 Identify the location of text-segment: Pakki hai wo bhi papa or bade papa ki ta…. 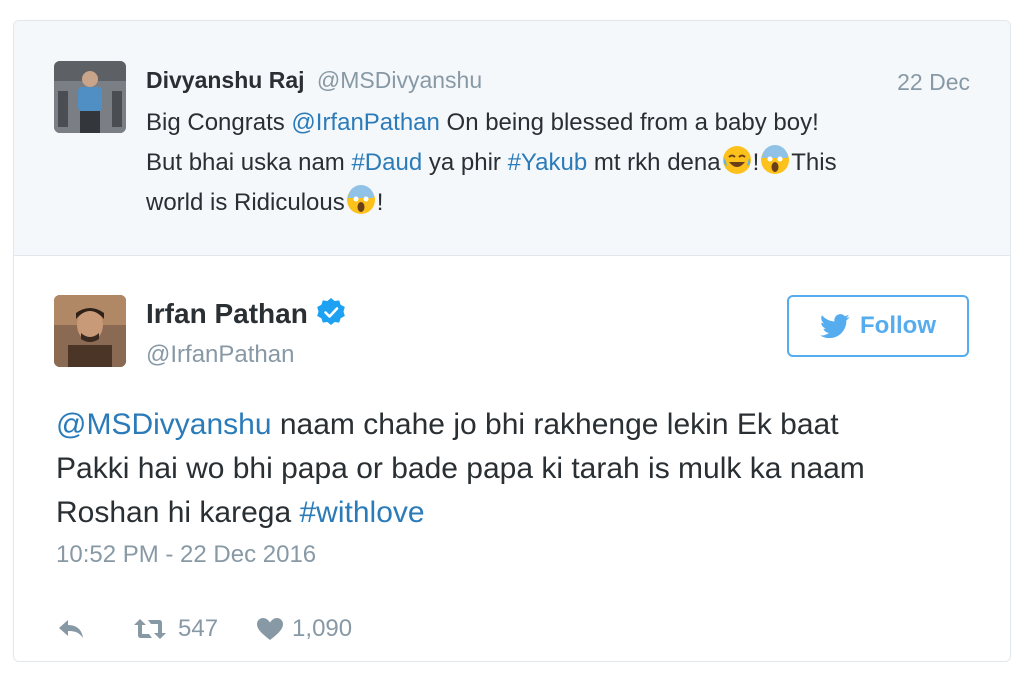
(460, 468).